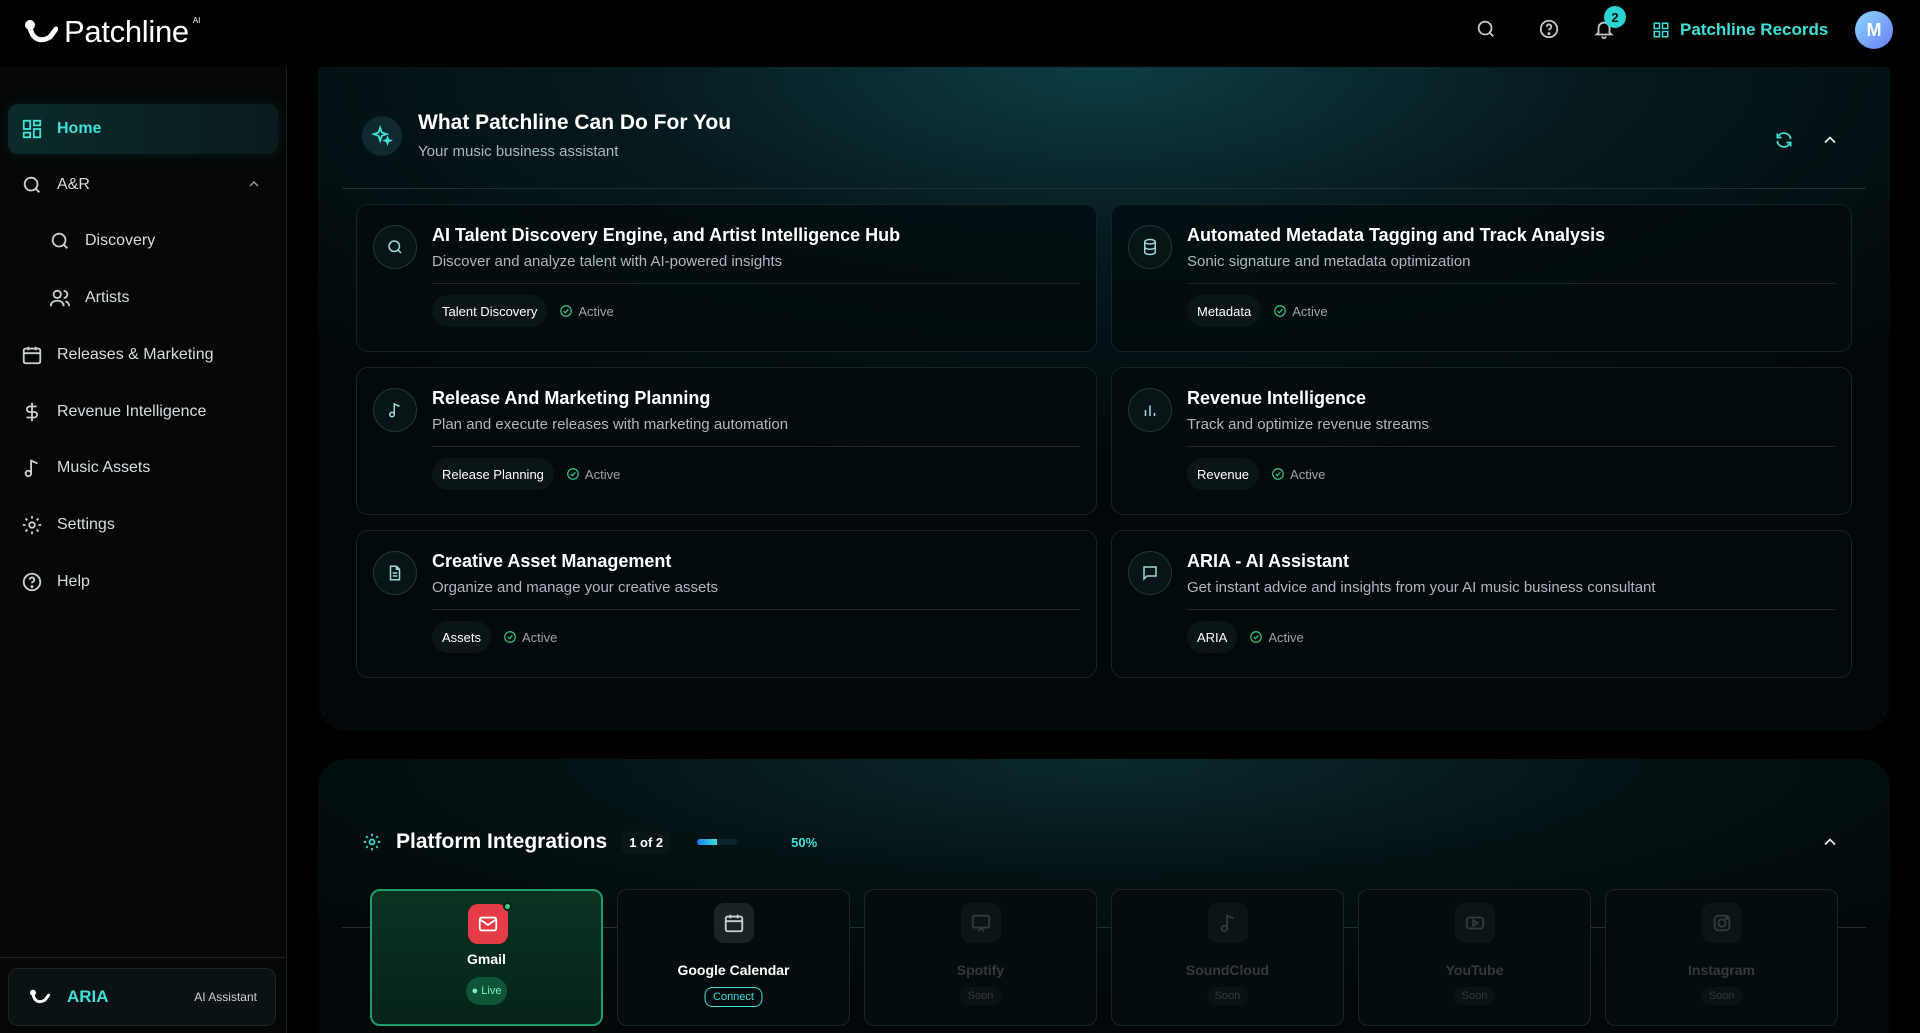 Image resolution: width=1920 pixels, height=1033 pixels. What do you see at coordinates (196, 20) in the screenshot?
I see `brand-ai-mark: AI` at bounding box center [196, 20].